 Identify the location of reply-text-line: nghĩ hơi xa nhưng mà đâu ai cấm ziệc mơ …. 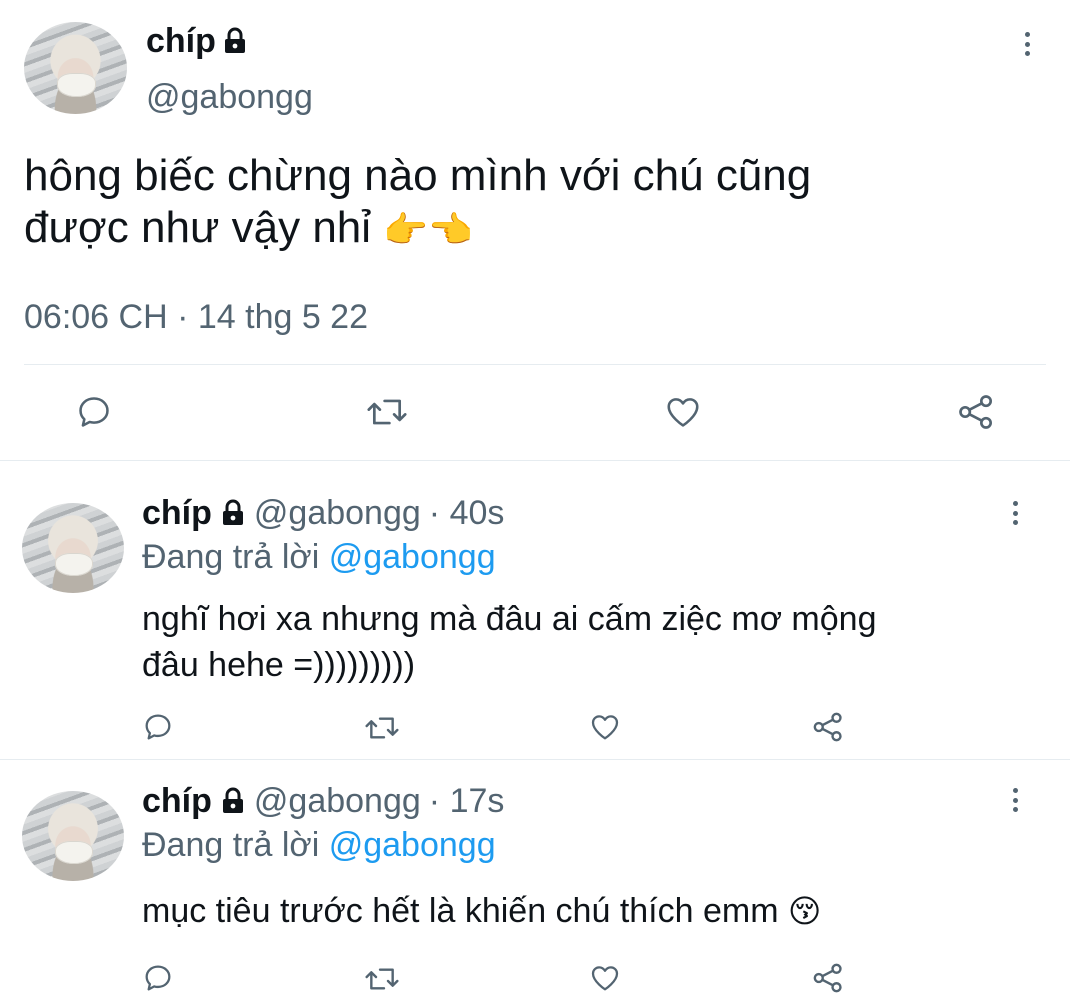
(509, 619).